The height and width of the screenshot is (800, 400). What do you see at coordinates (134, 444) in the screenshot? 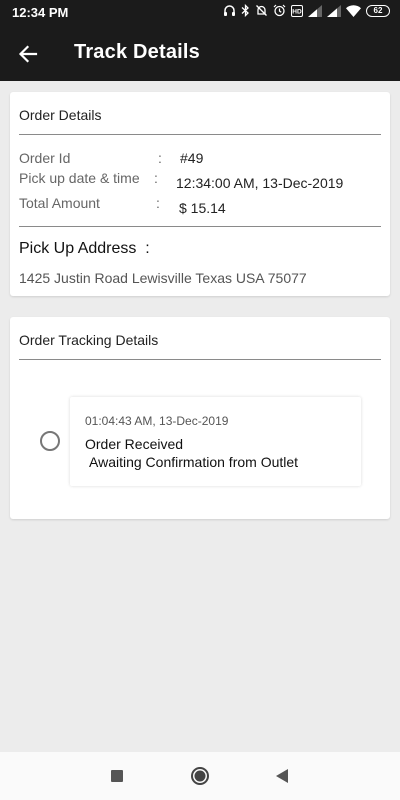
I see `tracking-event-status: Order Received` at bounding box center [134, 444].